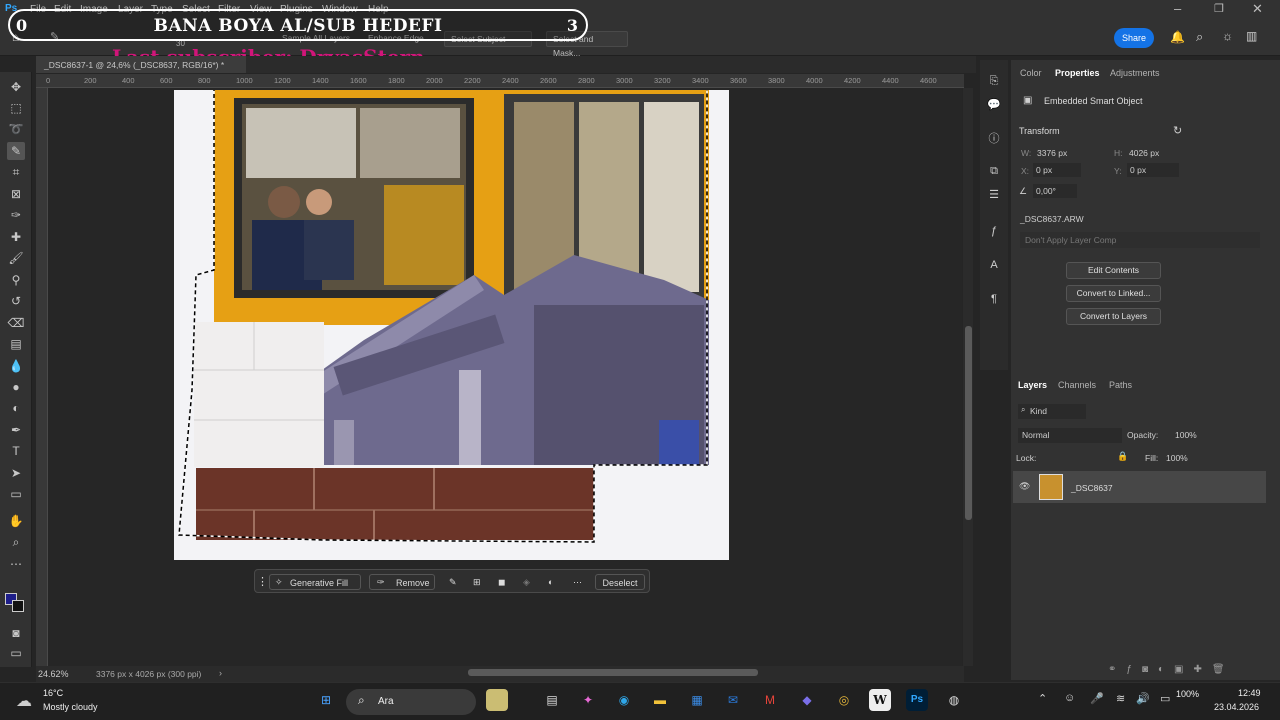  Describe the element at coordinates (1070, 435) in the screenshot. I see `blend-mode-select: Normal` at that location.